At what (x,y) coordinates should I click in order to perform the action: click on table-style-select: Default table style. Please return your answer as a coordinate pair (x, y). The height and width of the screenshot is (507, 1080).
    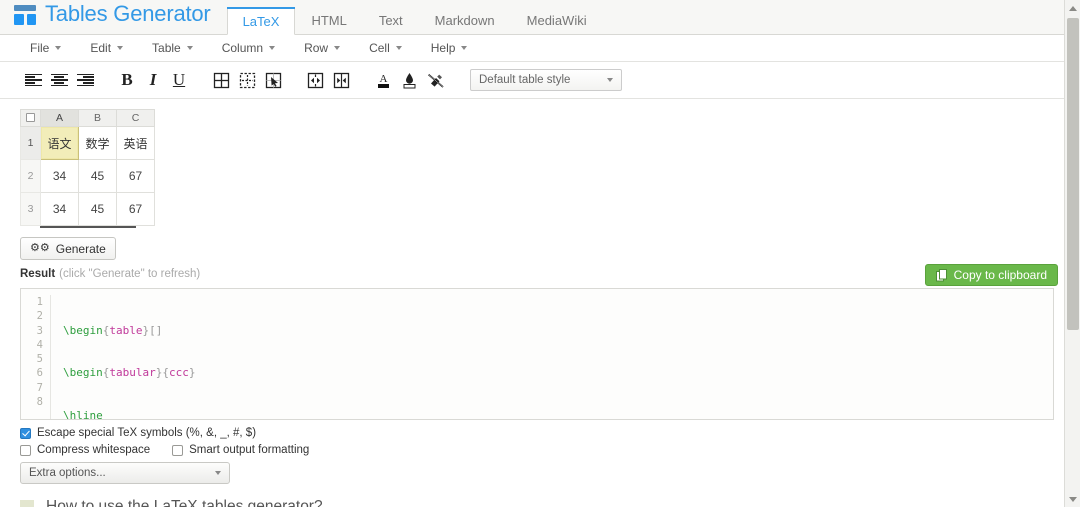
    Looking at the image, I should click on (546, 80).